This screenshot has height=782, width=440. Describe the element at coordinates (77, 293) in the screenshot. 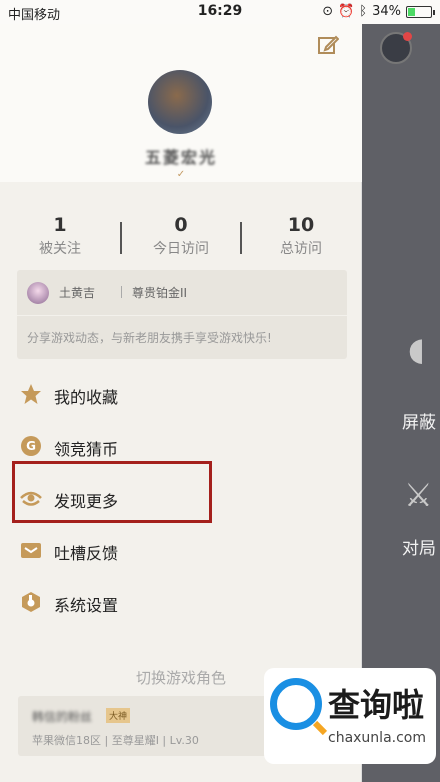

I see `hero-name: 土黄吉` at that location.